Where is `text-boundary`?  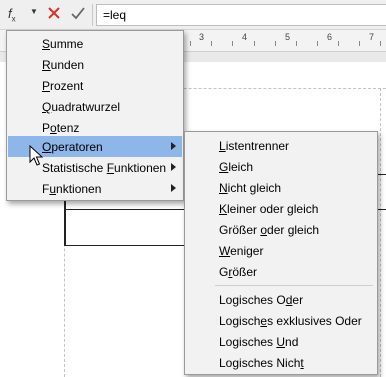 text-boundary is located at coordinates (380, 232).